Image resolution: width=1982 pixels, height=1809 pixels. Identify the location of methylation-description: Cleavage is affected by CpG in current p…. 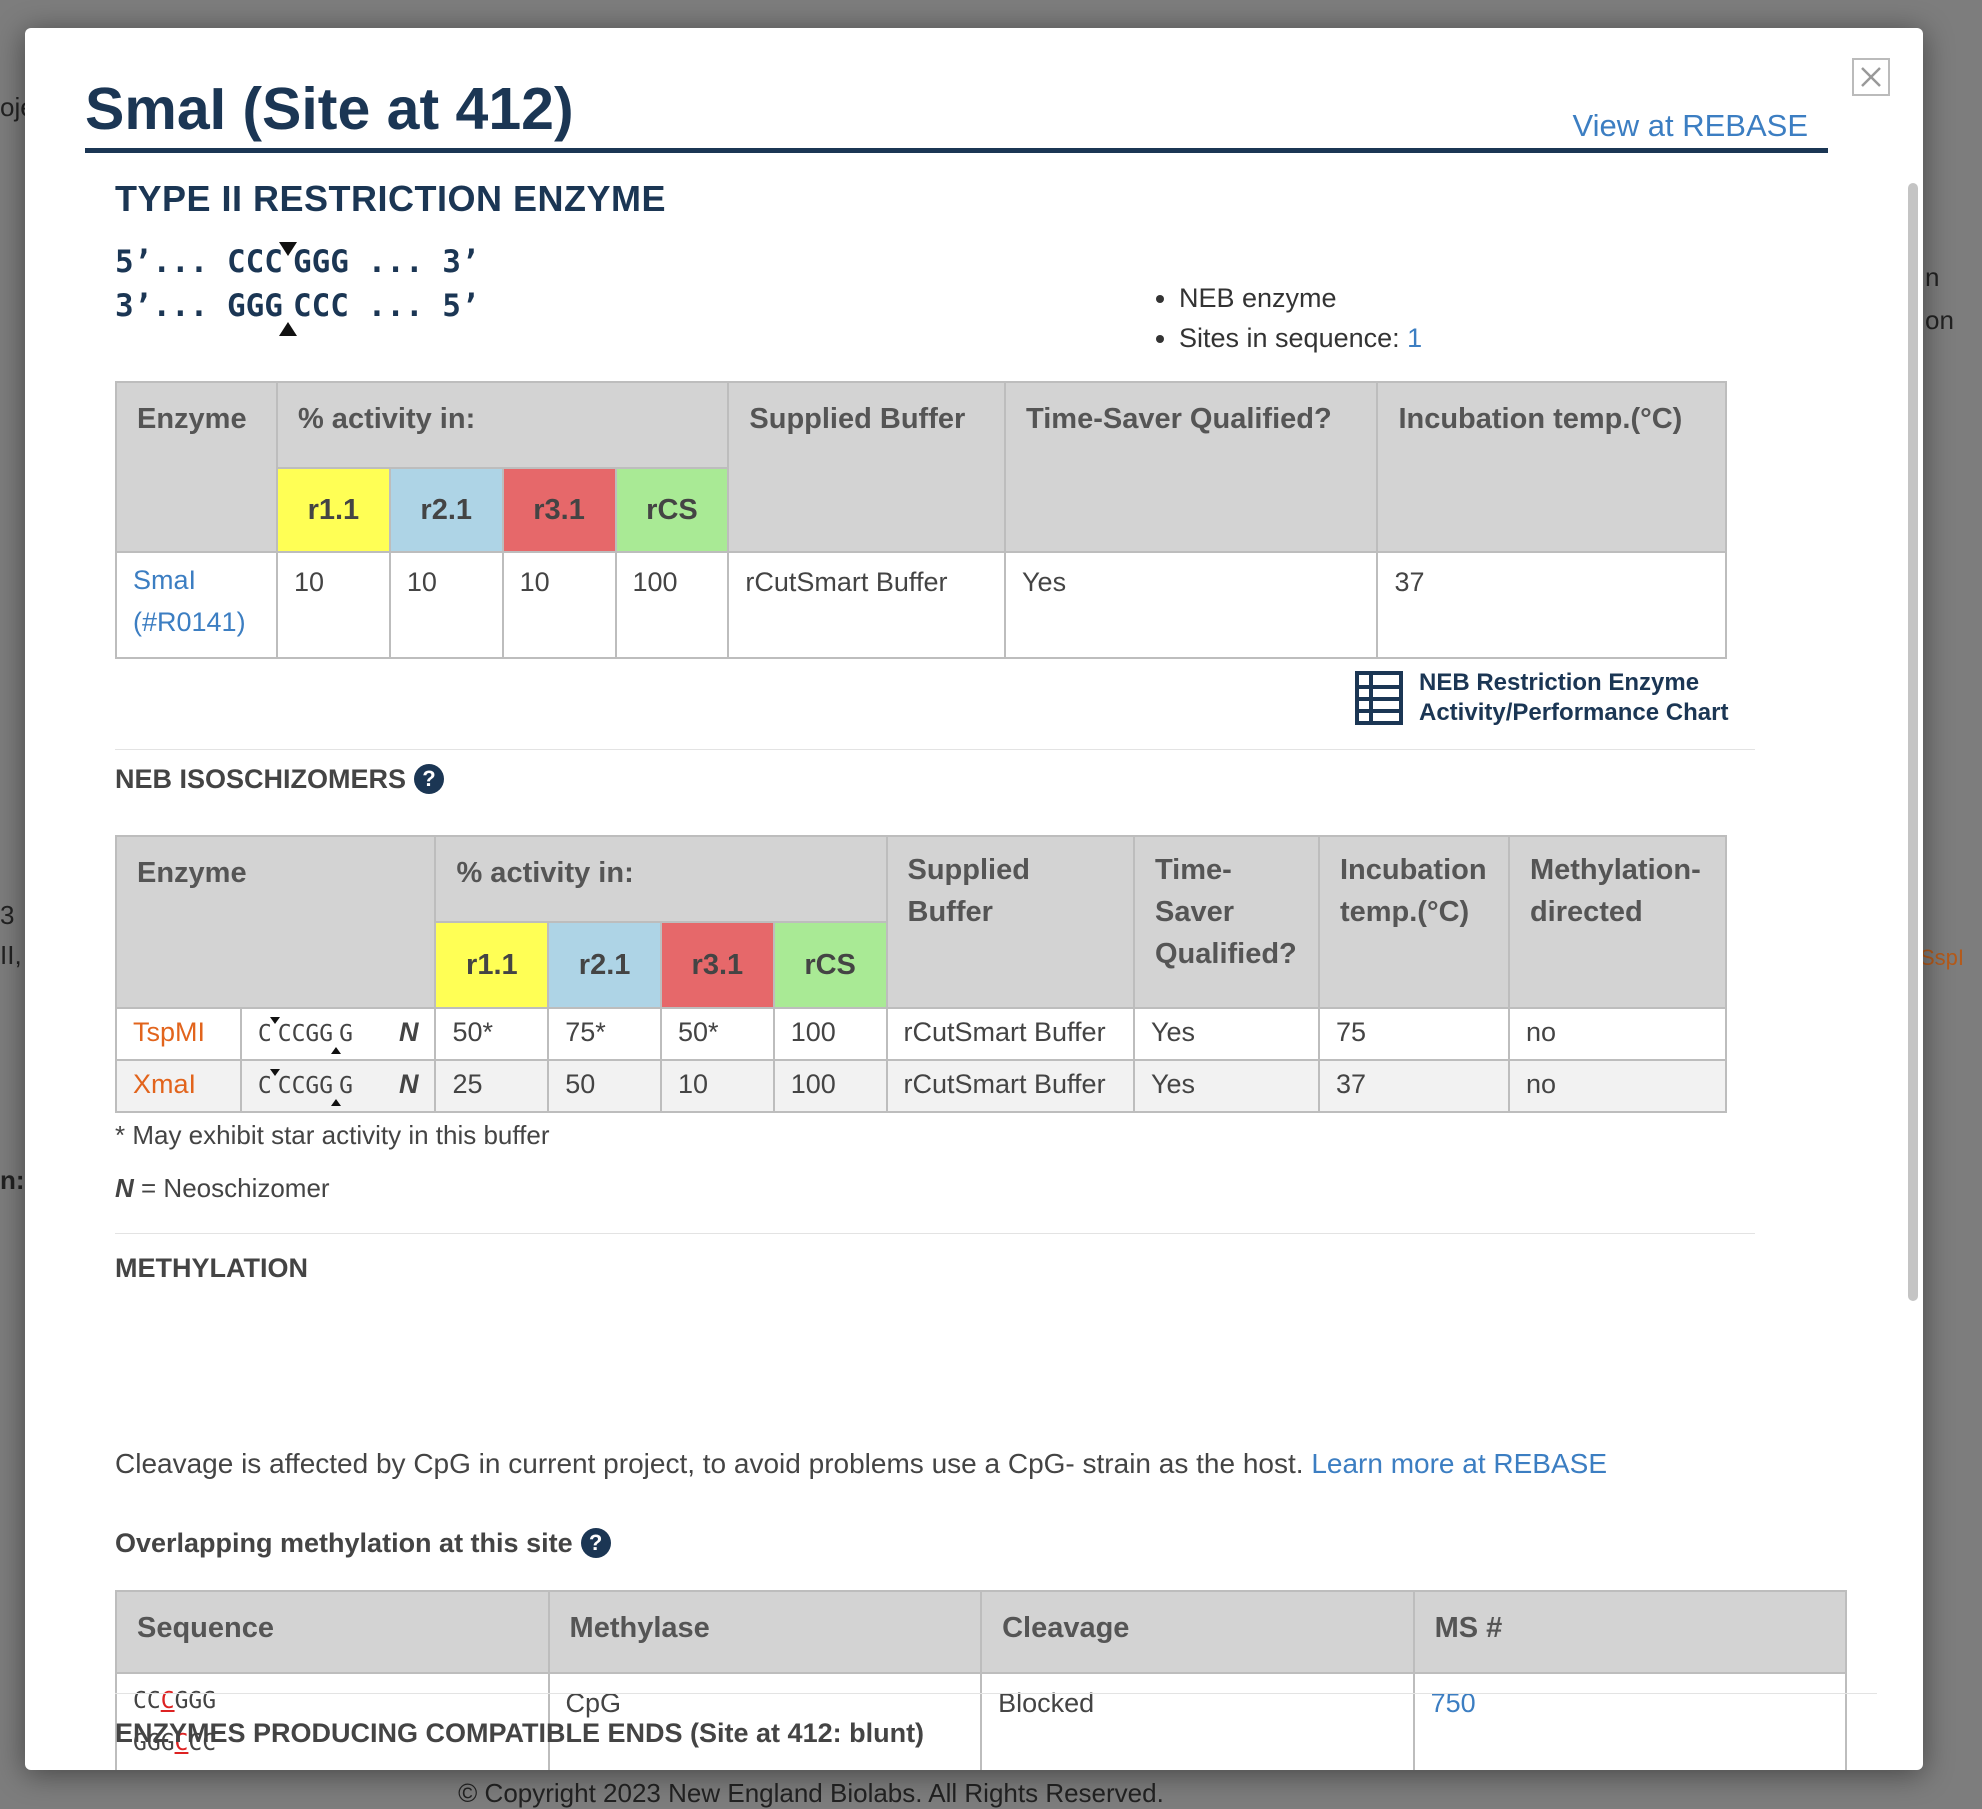
(861, 1463).